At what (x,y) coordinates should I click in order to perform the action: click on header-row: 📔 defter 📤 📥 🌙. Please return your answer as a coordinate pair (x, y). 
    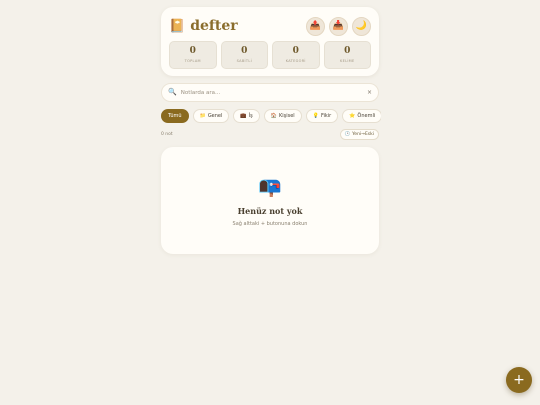
    Looking at the image, I should click on (270, 26).